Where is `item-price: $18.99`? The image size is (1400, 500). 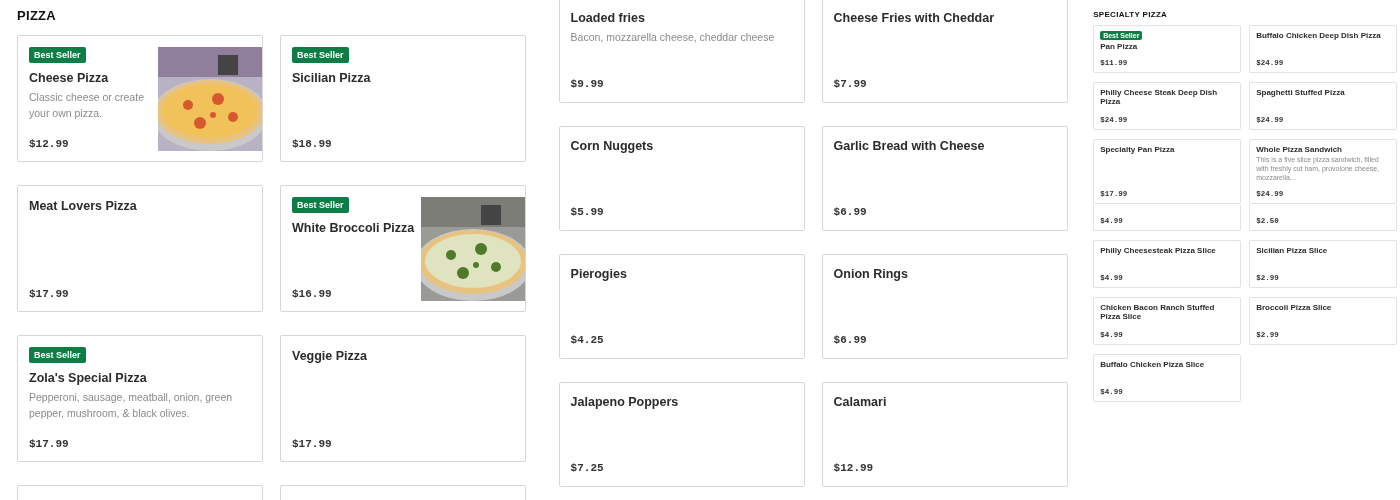 item-price: $18.99 is located at coordinates (312, 144).